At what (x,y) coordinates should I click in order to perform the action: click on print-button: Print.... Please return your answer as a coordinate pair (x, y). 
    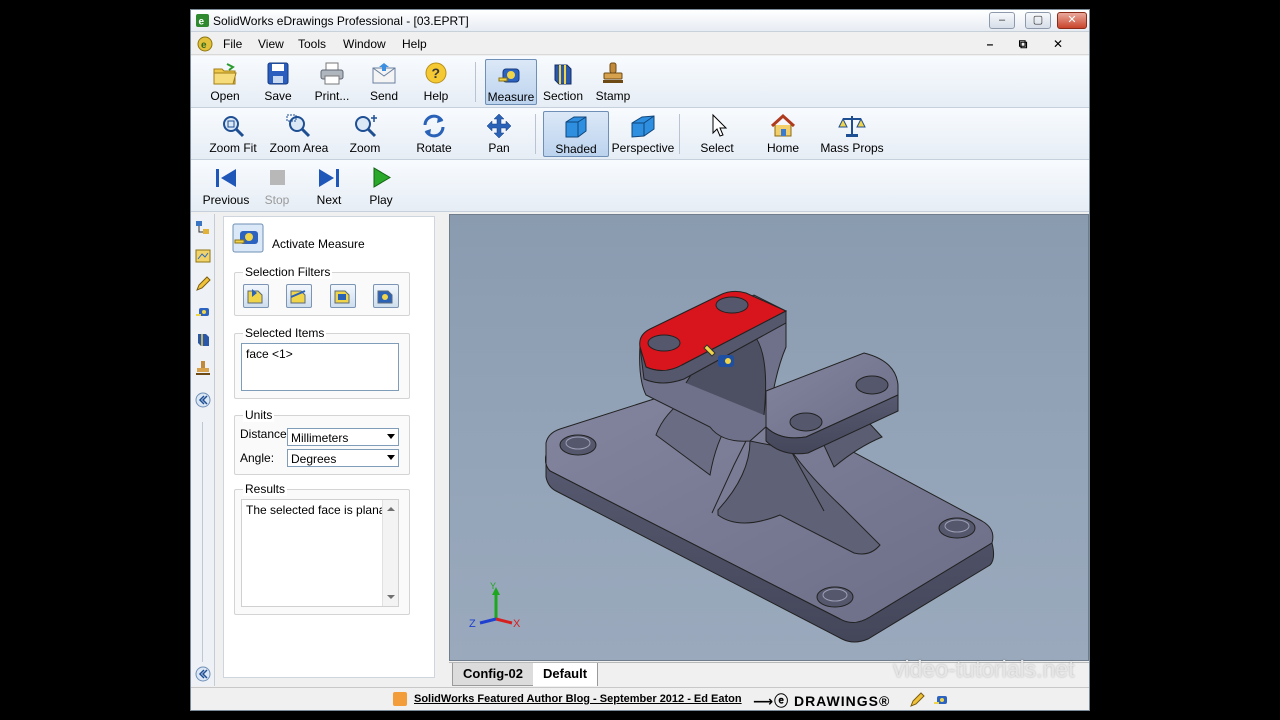
    Looking at the image, I should click on (332, 82).